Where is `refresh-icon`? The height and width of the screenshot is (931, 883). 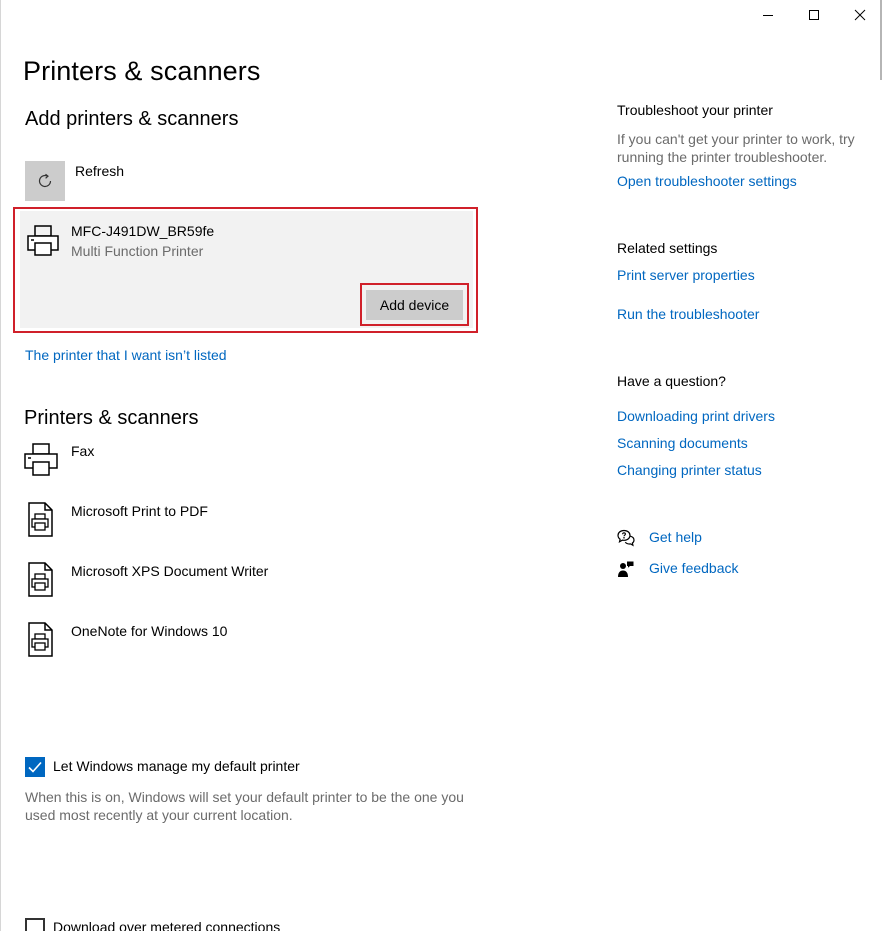 refresh-icon is located at coordinates (45, 180).